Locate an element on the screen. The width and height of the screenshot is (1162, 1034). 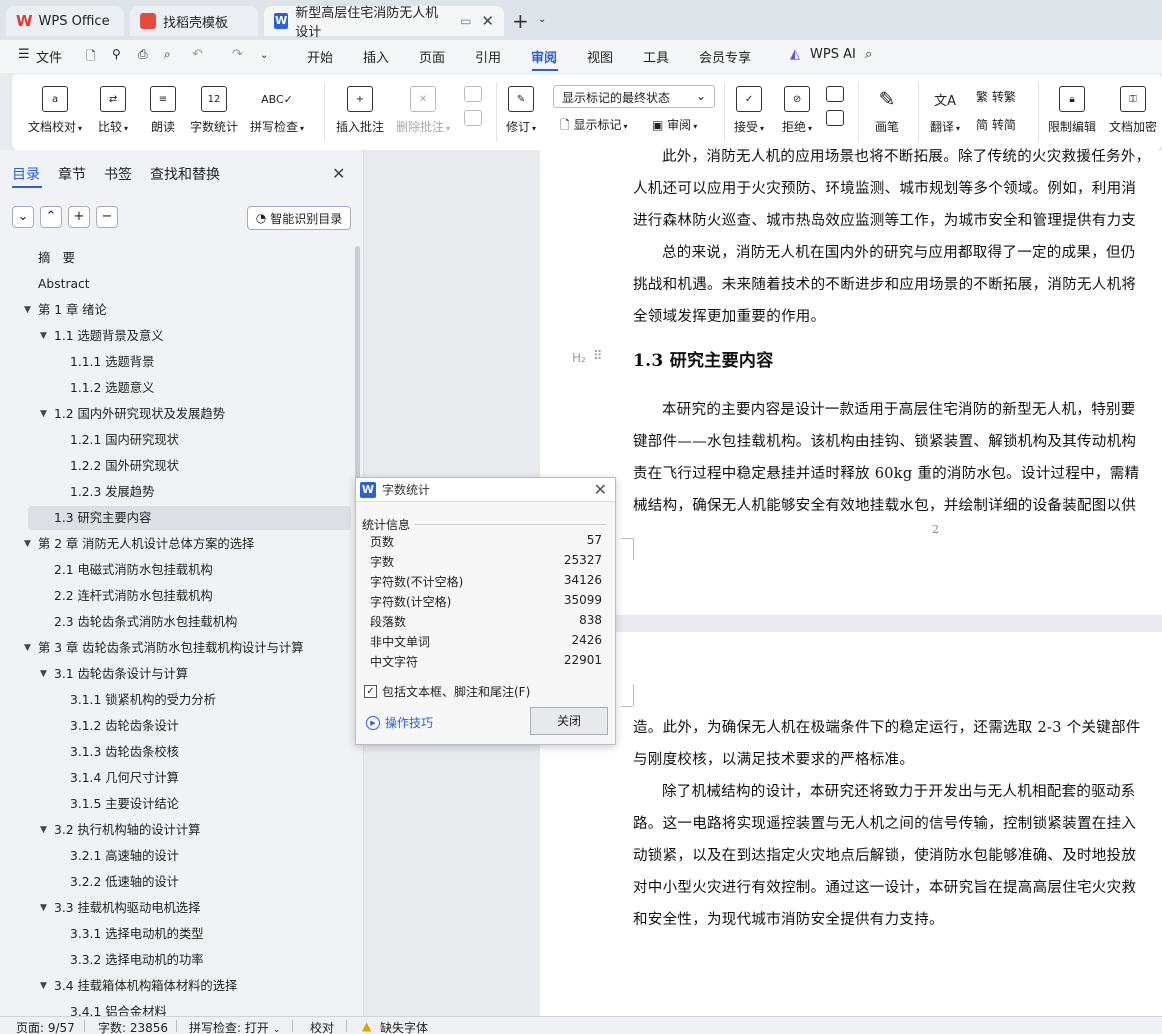
proofread-status: 校对 is located at coordinates (322, 1026).